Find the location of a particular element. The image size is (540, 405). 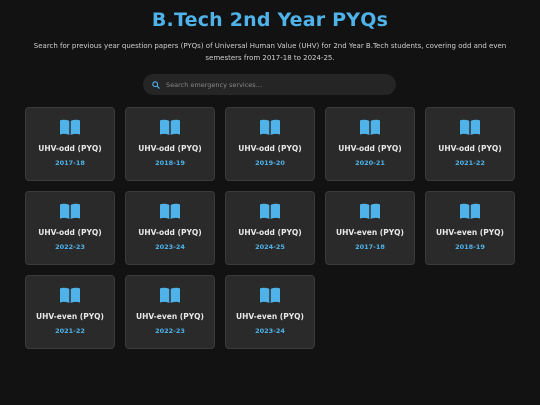

pyq-card: UHV-odd (PYQ) 2024-25 is located at coordinates (270, 228).